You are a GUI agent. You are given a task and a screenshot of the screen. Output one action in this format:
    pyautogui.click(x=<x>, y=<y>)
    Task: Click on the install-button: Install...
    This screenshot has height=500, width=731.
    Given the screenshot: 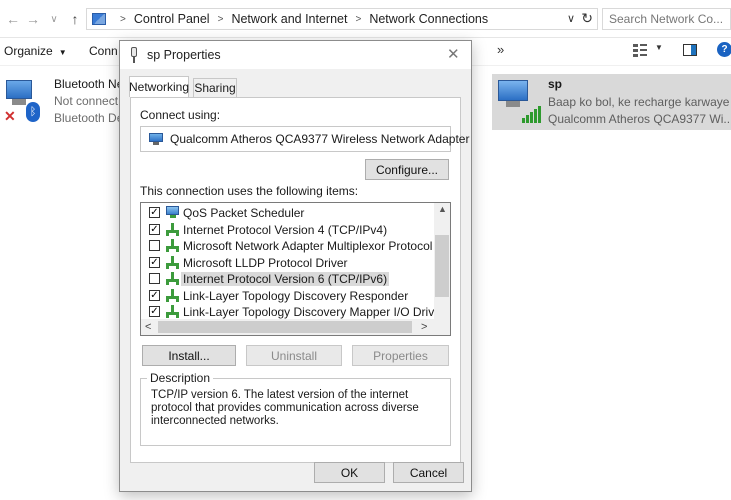 What is the action you would take?
    pyautogui.click(x=189, y=355)
    